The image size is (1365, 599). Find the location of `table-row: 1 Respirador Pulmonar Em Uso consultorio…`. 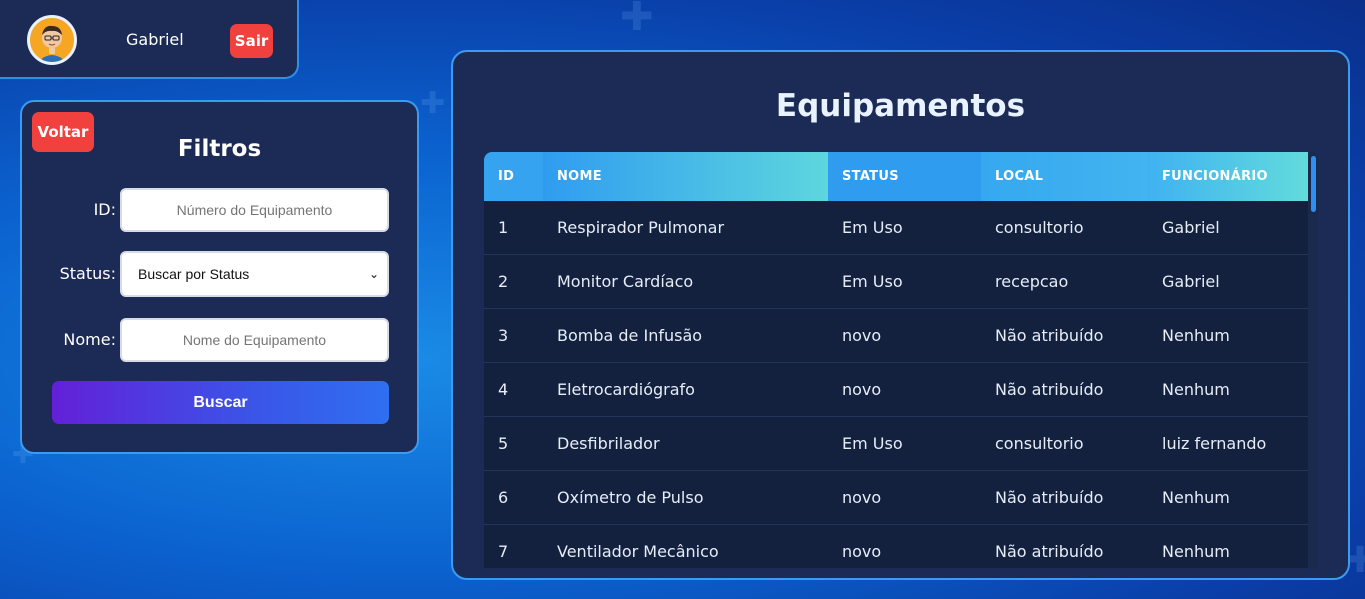

table-row: 1 Respirador Pulmonar Em Uso consultorio… is located at coordinates (896, 228).